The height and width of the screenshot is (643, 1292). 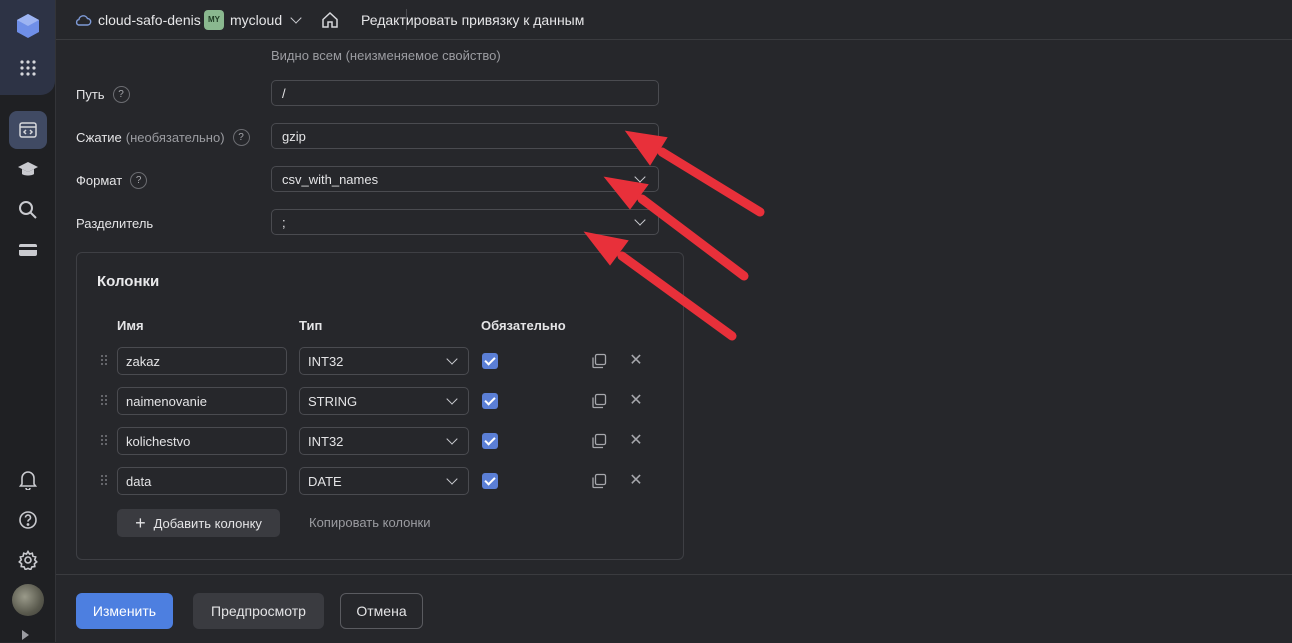 I want to click on plus-icon: +, so click(x=140, y=523).